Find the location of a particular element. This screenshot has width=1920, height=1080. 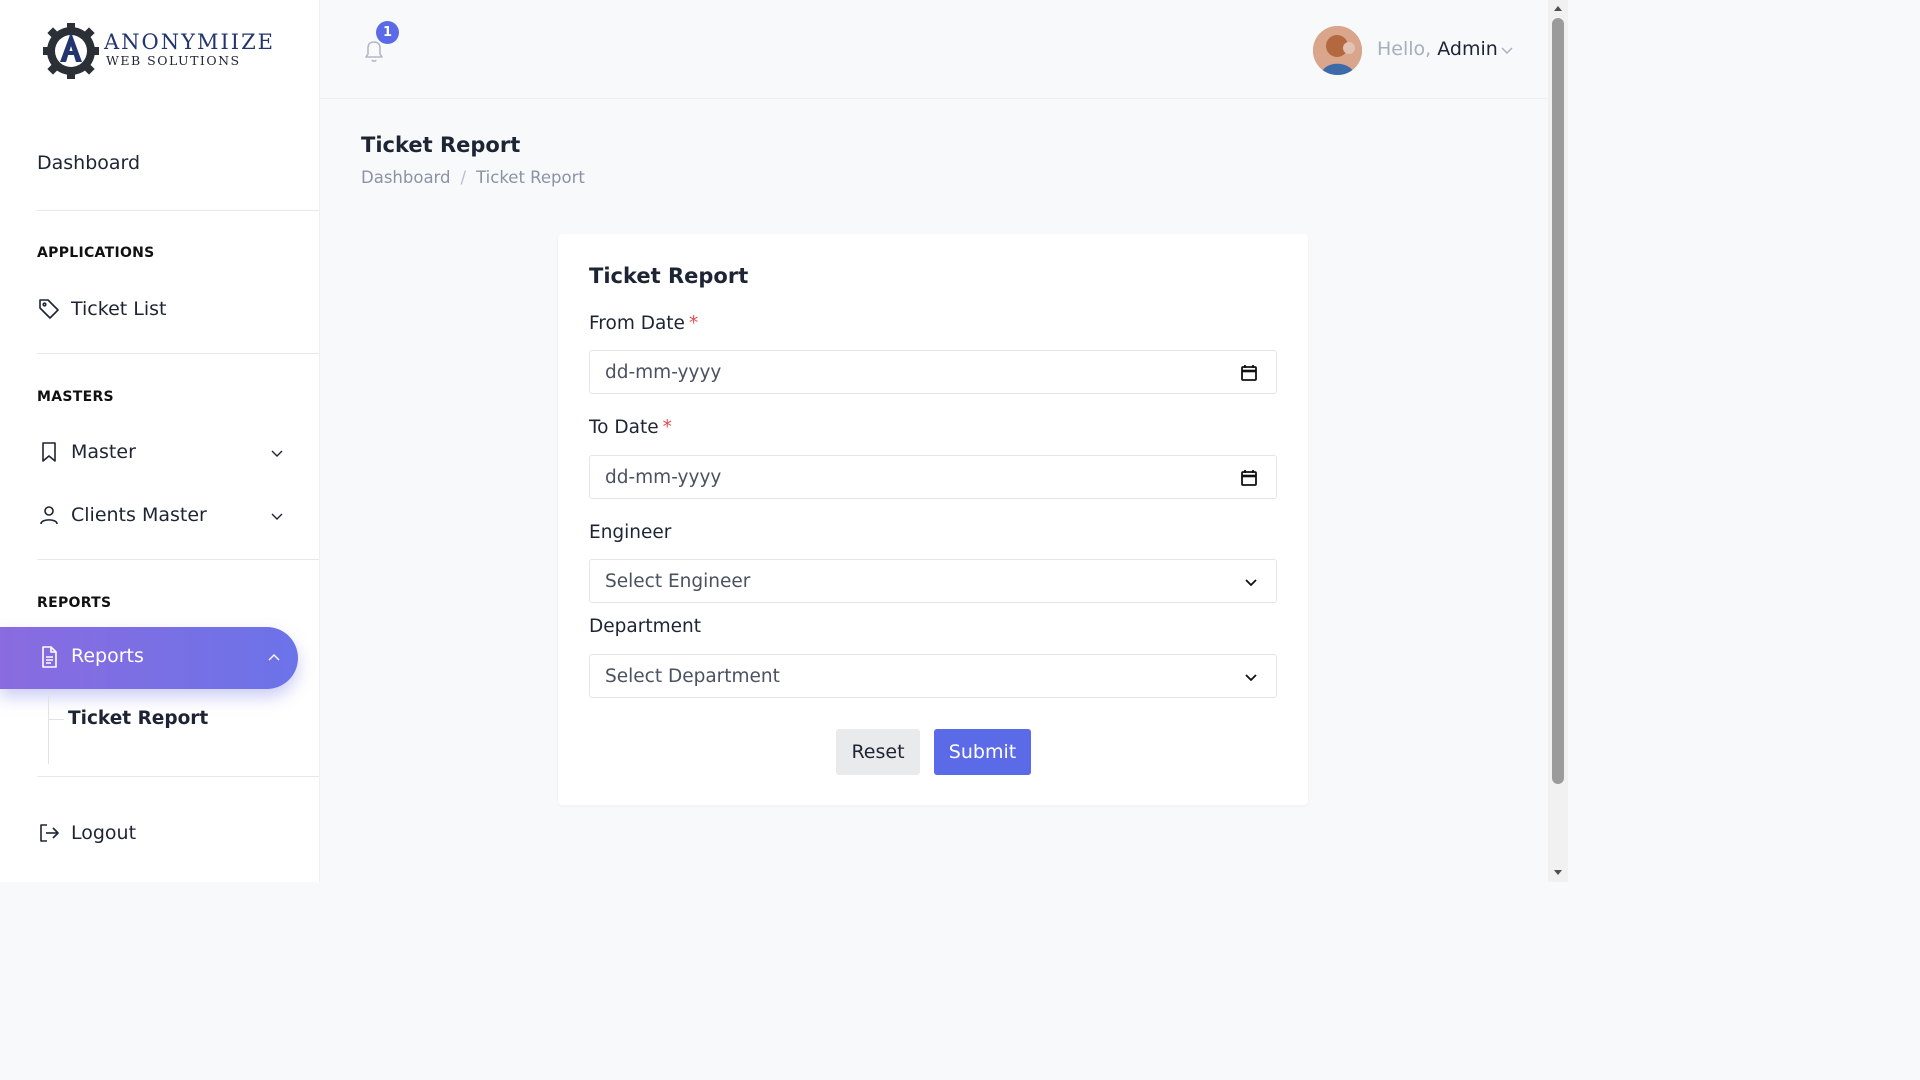

card-title: Ticket Report is located at coordinates (669, 276).